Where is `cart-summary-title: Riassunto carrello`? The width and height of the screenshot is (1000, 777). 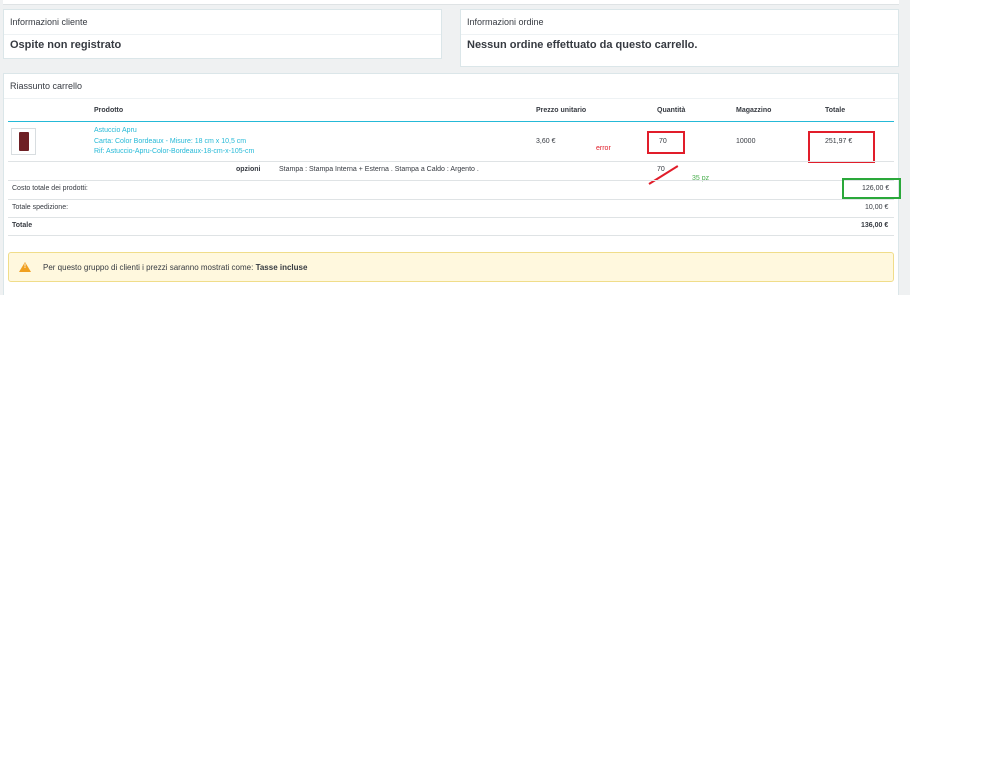 cart-summary-title: Riassunto carrello is located at coordinates (451, 86).